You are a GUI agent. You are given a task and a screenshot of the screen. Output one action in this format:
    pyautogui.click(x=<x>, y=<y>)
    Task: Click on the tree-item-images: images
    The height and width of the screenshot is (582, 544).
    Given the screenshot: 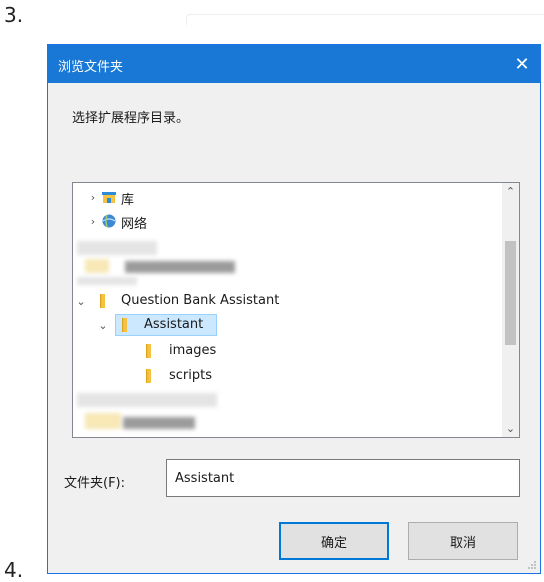 What is the action you would take?
    pyautogui.click(x=283, y=351)
    